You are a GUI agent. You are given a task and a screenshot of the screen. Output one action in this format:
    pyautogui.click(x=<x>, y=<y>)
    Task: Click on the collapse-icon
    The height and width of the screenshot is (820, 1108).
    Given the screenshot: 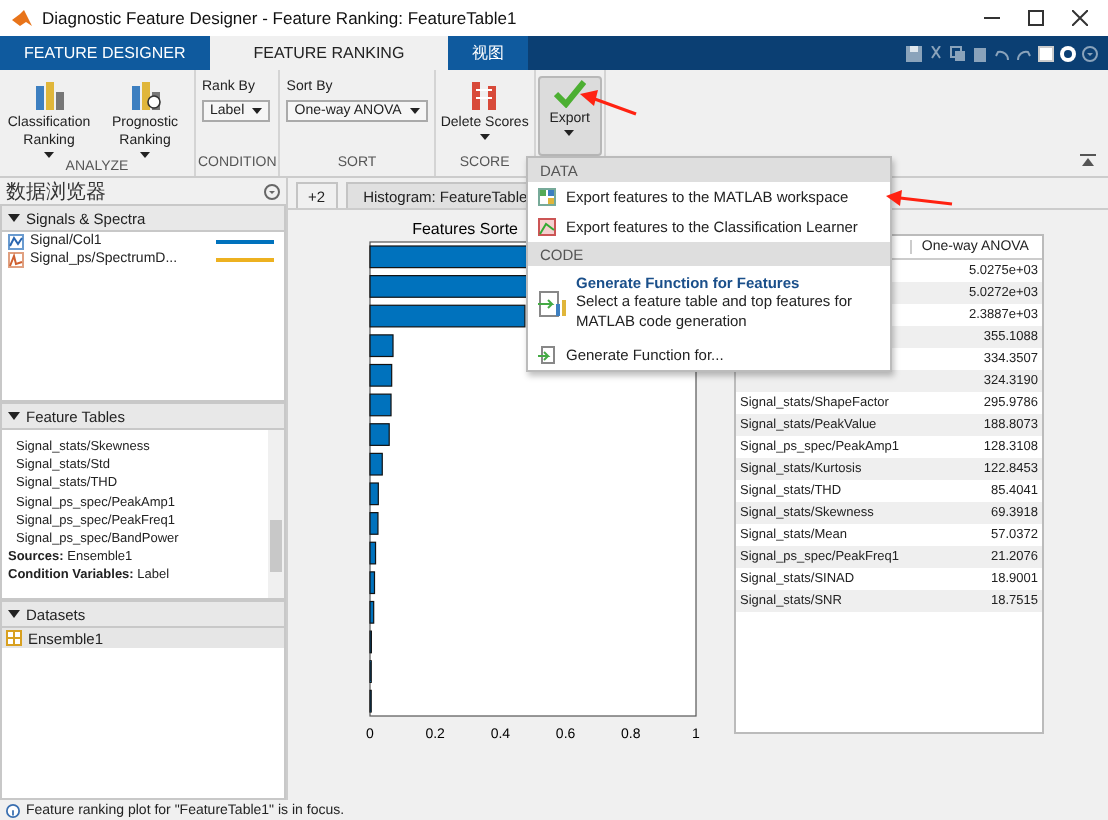 What is the action you would take?
    pyautogui.click(x=1088, y=161)
    